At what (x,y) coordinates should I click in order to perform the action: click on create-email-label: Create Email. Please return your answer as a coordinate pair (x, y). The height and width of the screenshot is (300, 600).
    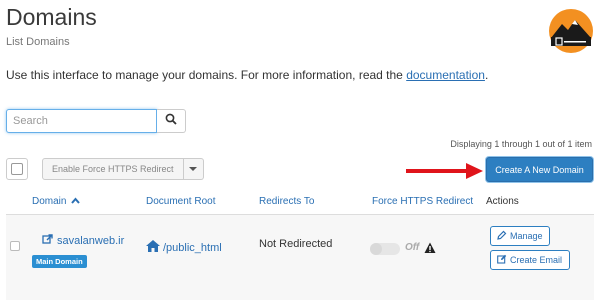
    Looking at the image, I should click on (536, 260).